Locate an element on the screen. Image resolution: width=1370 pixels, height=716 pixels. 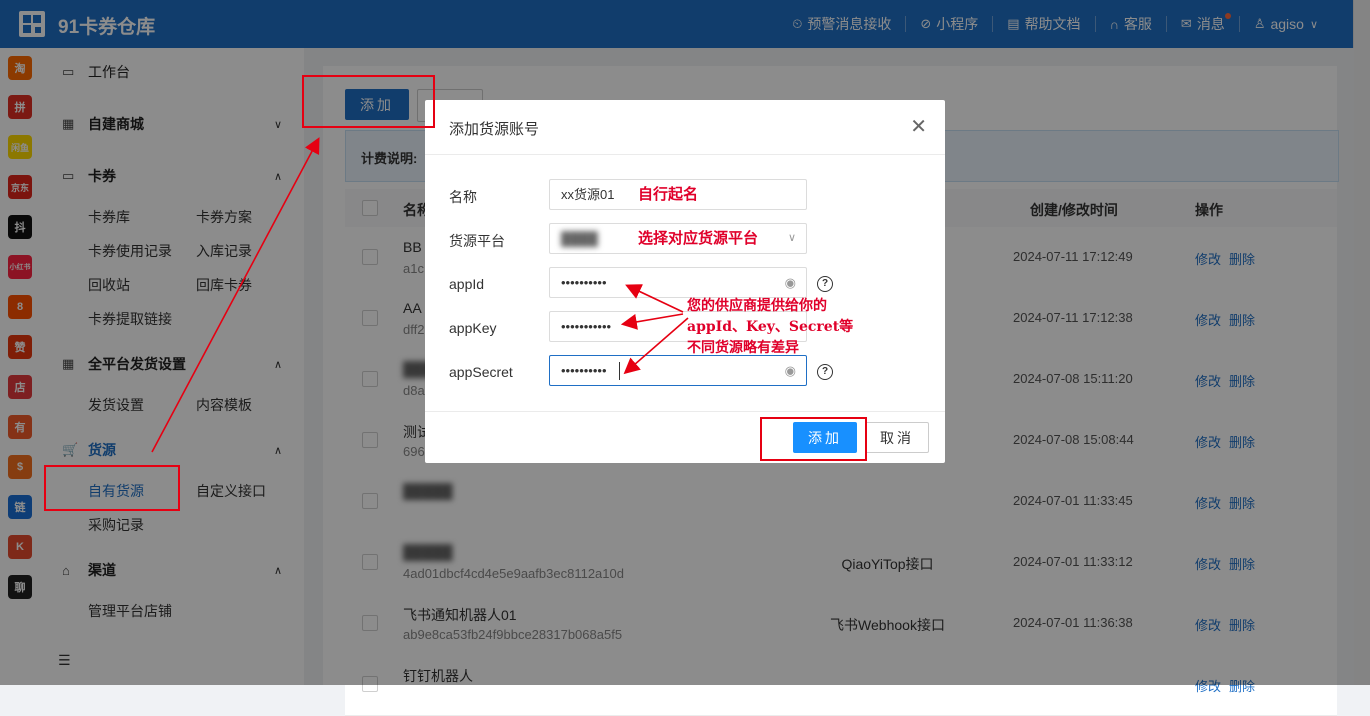
arrow-to-appsecret is located at coordinates (656, 346).